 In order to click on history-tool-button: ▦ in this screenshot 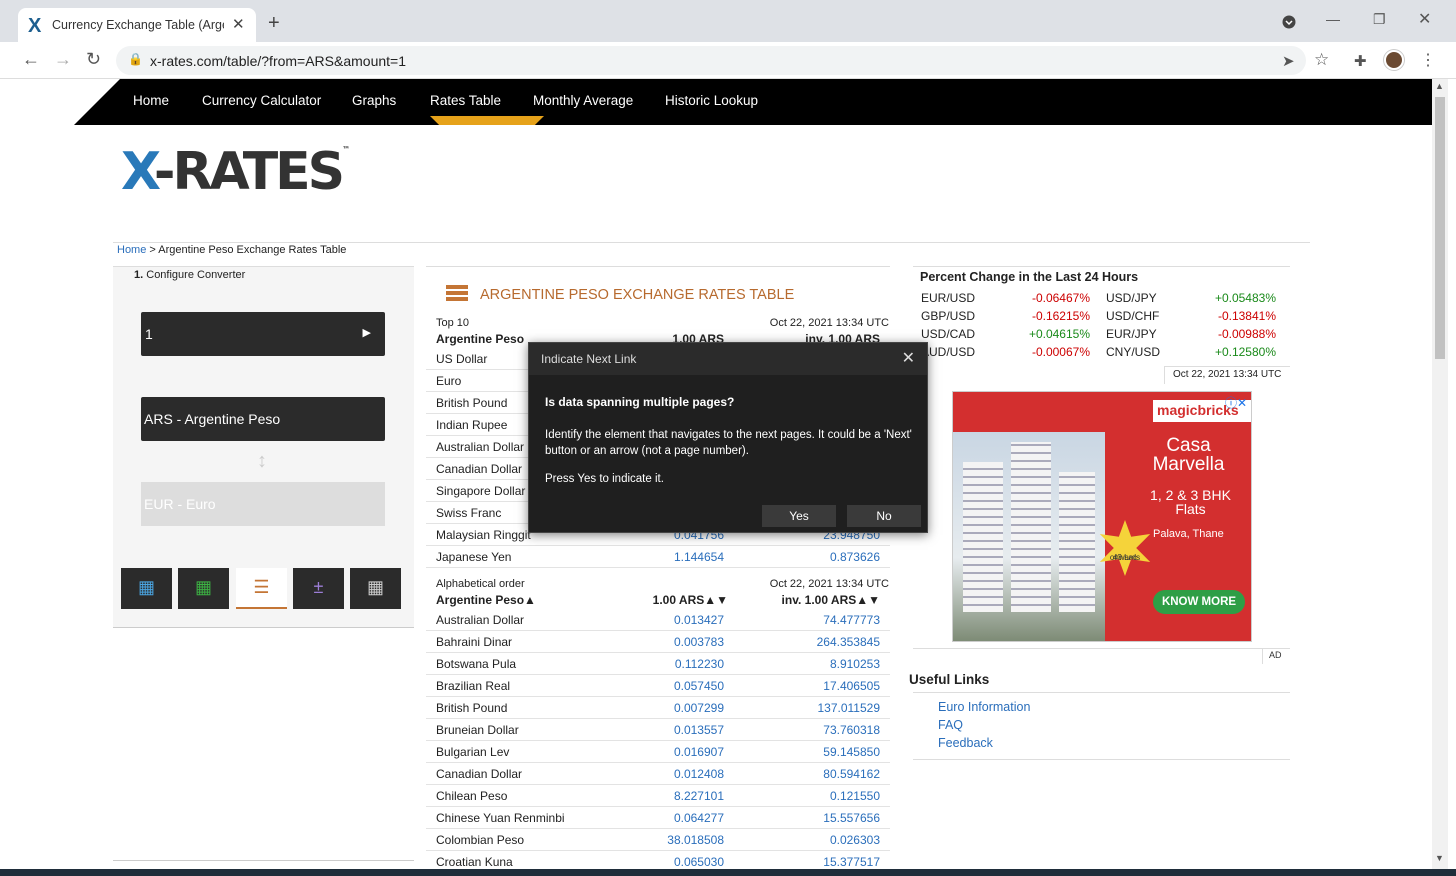, I will do `click(375, 588)`.